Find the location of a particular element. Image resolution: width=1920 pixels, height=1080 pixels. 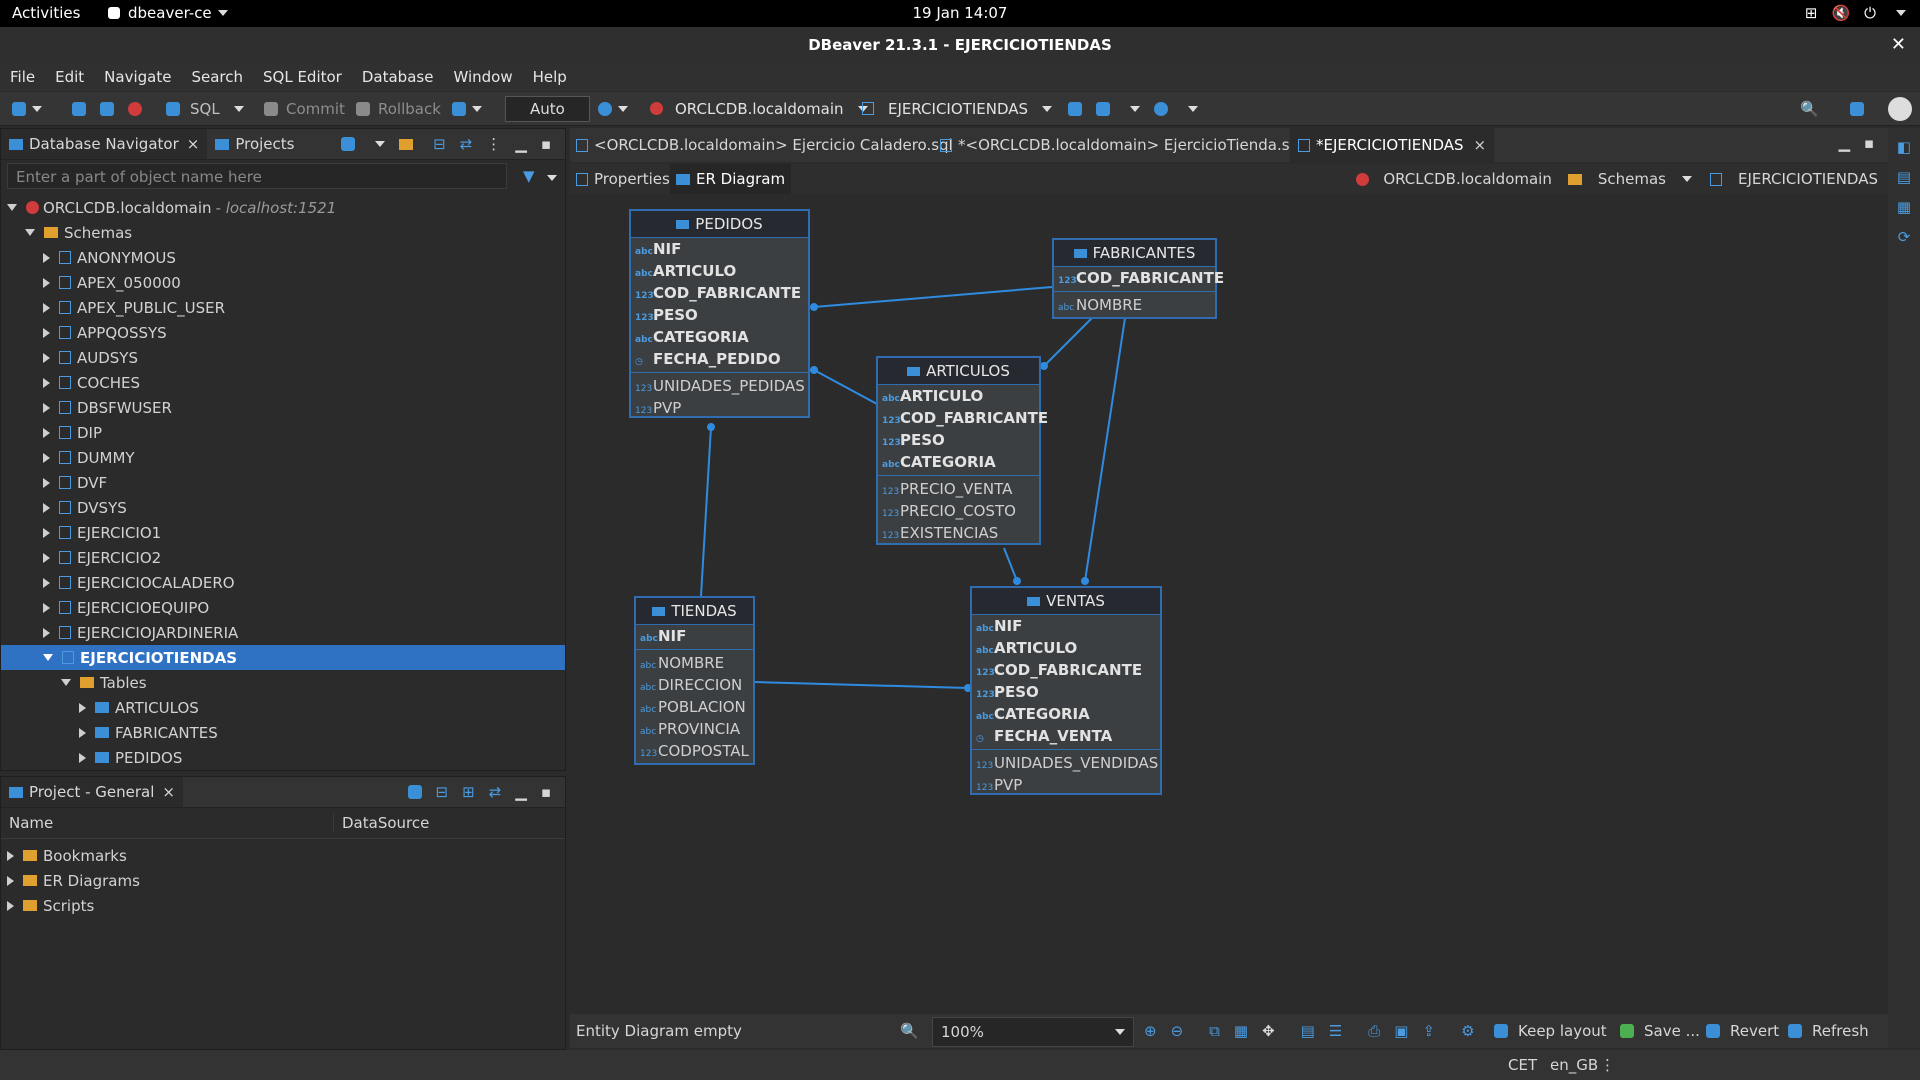

schema-node: APPQOSSYS is located at coordinates (283, 332).